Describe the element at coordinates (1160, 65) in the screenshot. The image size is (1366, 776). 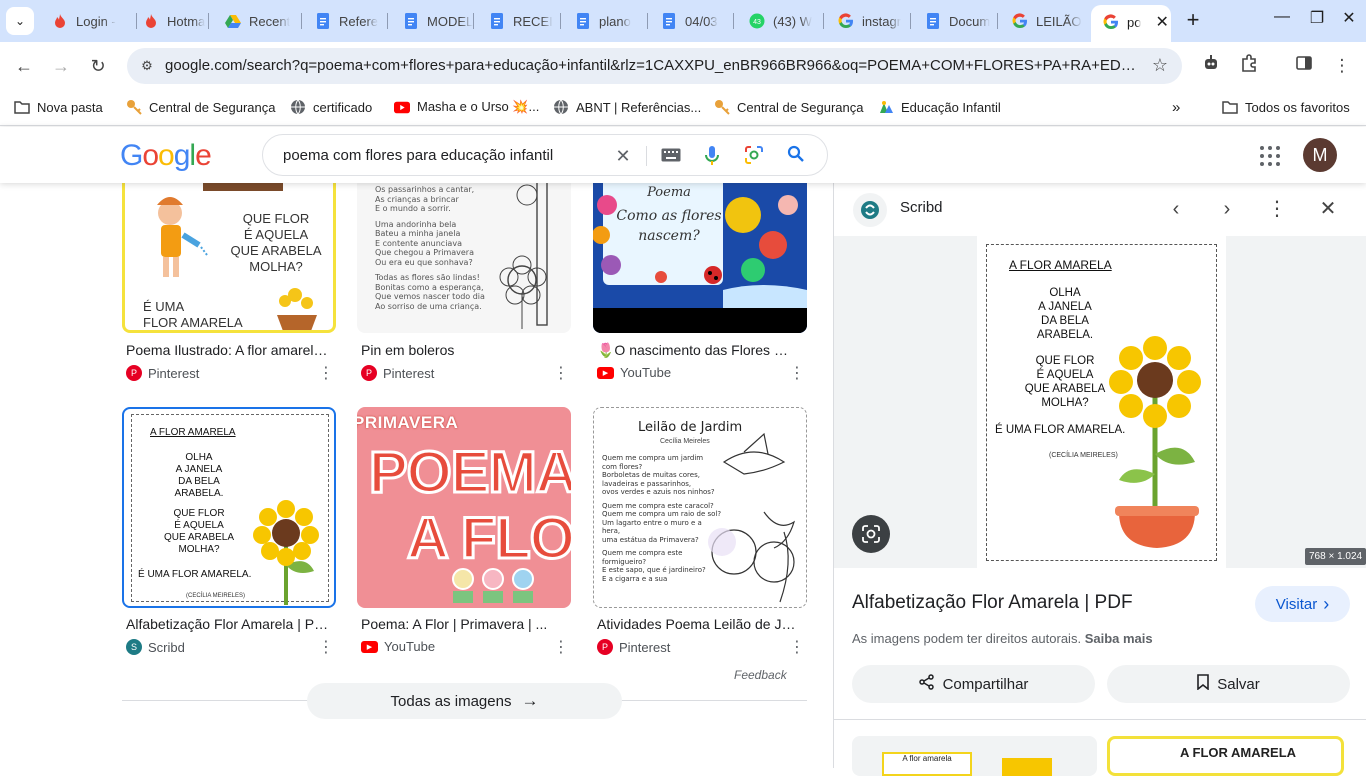
I see `bookmark-star-icon: ☆` at that location.